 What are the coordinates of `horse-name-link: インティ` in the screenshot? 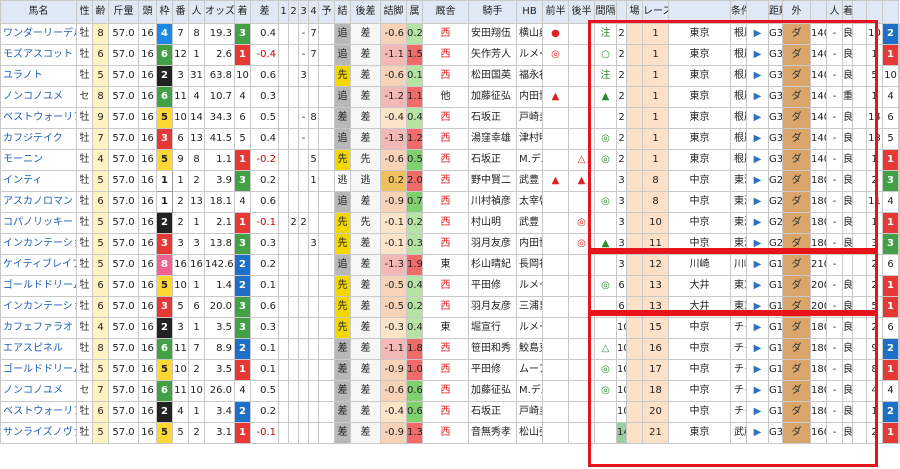 It's located at (38, 181).